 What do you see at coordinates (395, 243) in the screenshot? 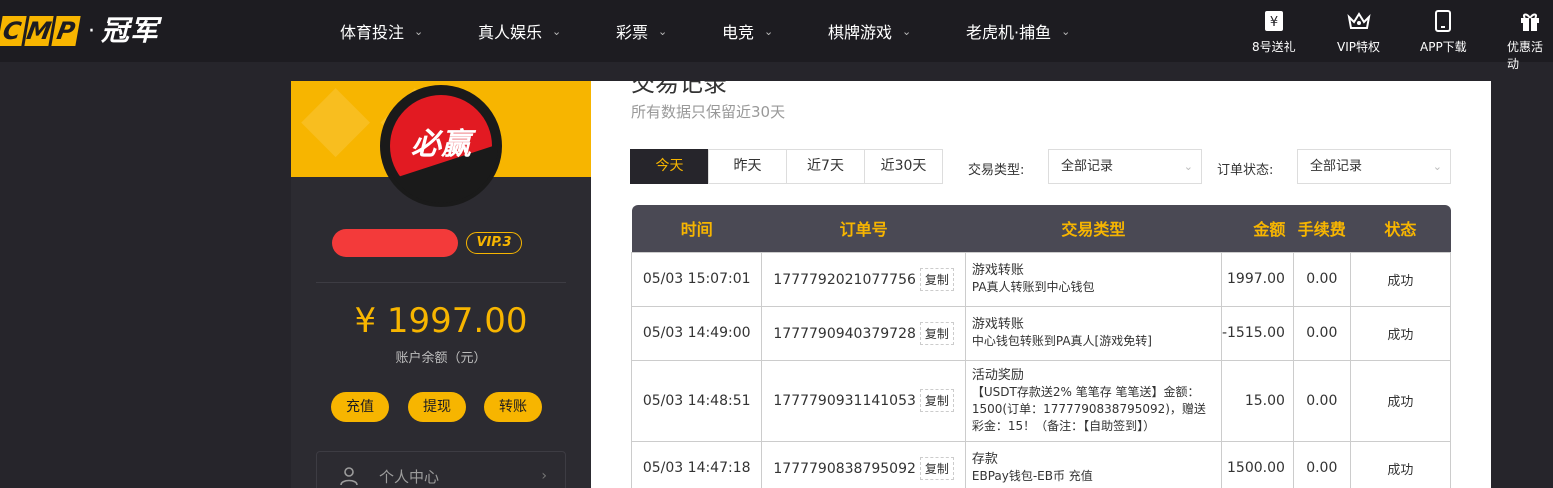
I see `username-redacted` at bounding box center [395, 243].